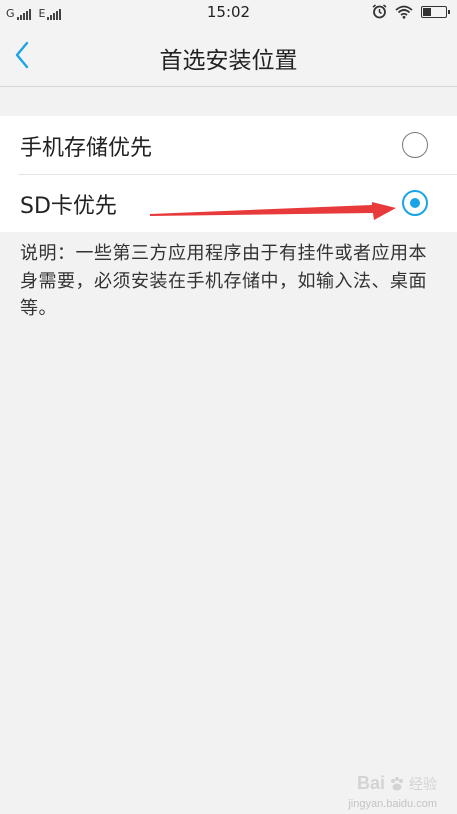 Image resolution: width=457 pixels, height=814 pixels. I want to click on radio-button-checked, so click(415, 203).